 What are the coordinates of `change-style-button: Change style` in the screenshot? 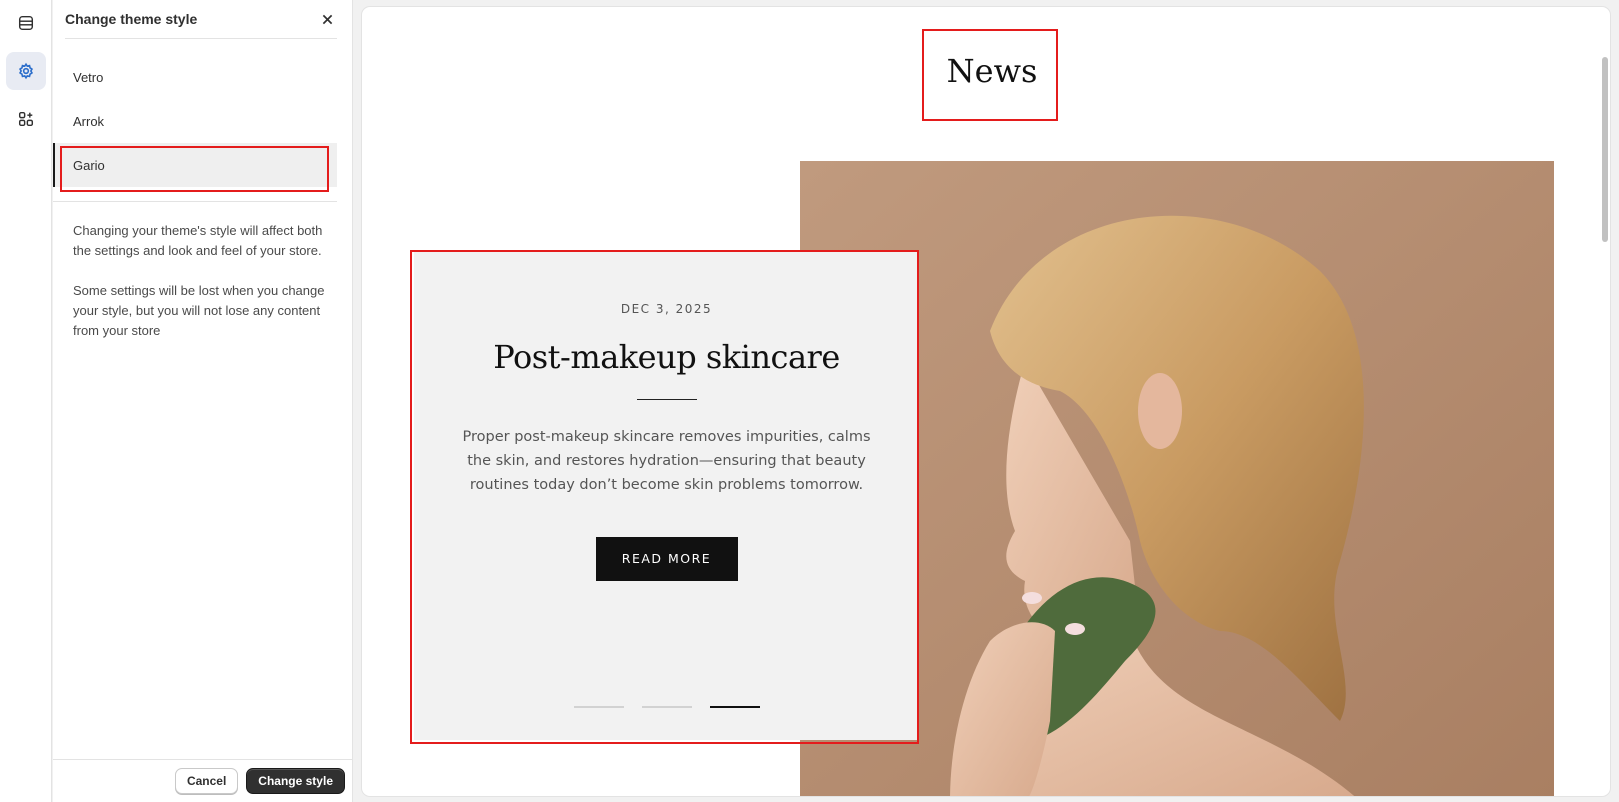 It's located at (295, 781).